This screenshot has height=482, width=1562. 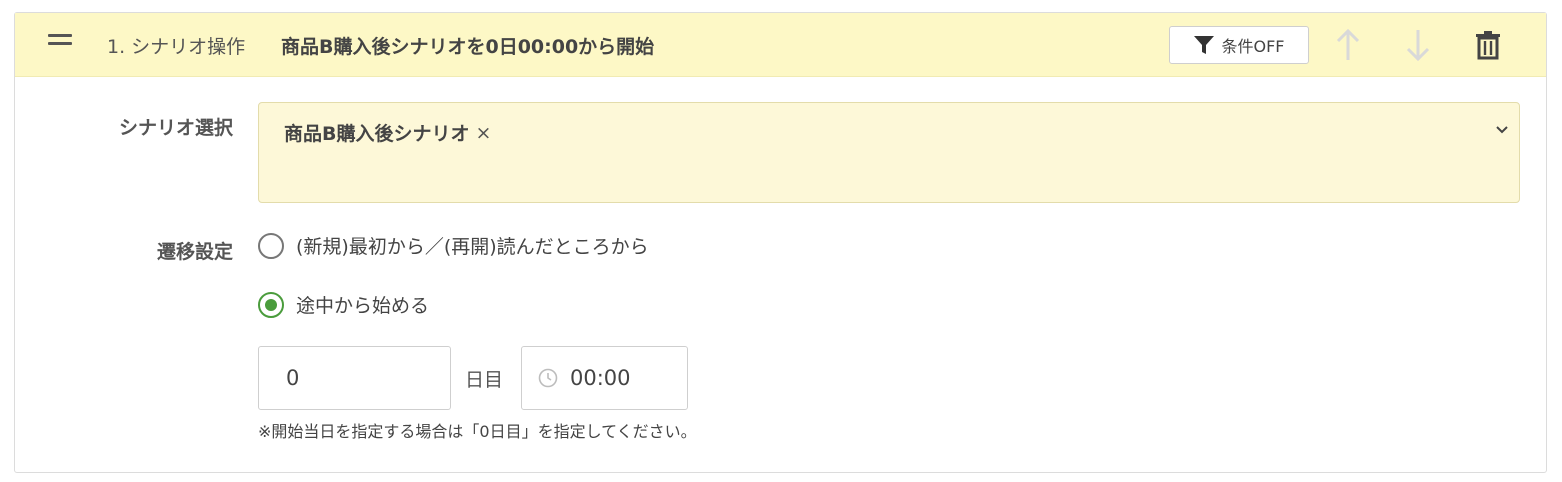 What do you see at coordinates (175, 128) in the screenshot?
I see `scenario-select-label: シナリオ選択` at bounding box center [175, 128].